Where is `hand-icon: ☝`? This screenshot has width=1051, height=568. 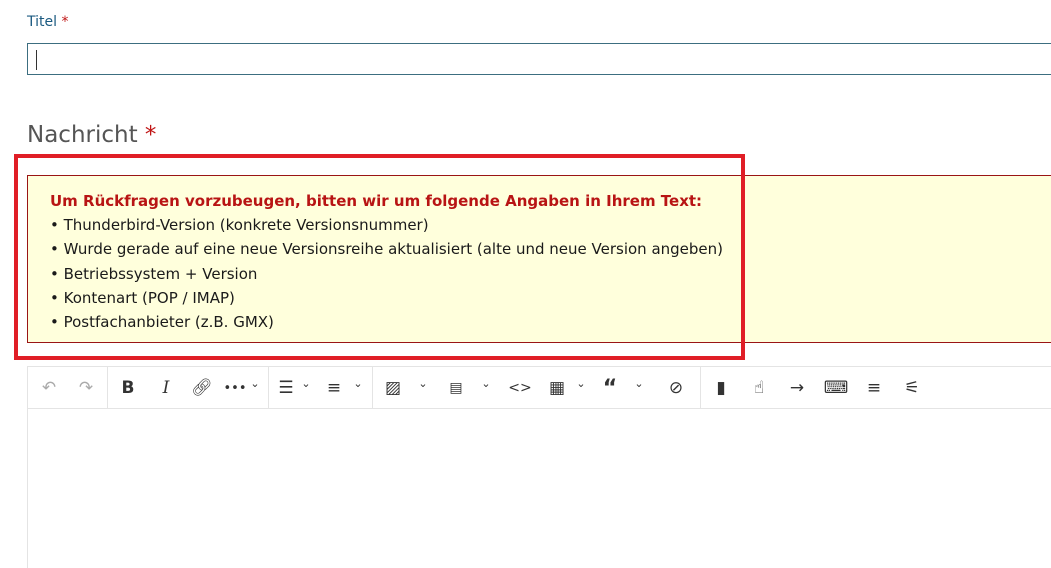
hand-icon: ☝ is located at coordinates (759, 388).